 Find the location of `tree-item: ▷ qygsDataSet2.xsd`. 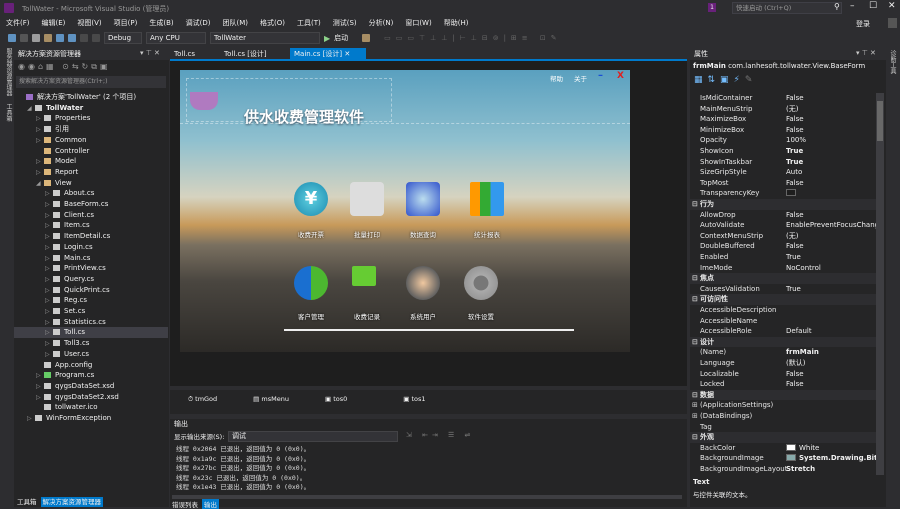

tree-item: ▷ qygsDataSet2.xsd is located at coordinates (91, 397).